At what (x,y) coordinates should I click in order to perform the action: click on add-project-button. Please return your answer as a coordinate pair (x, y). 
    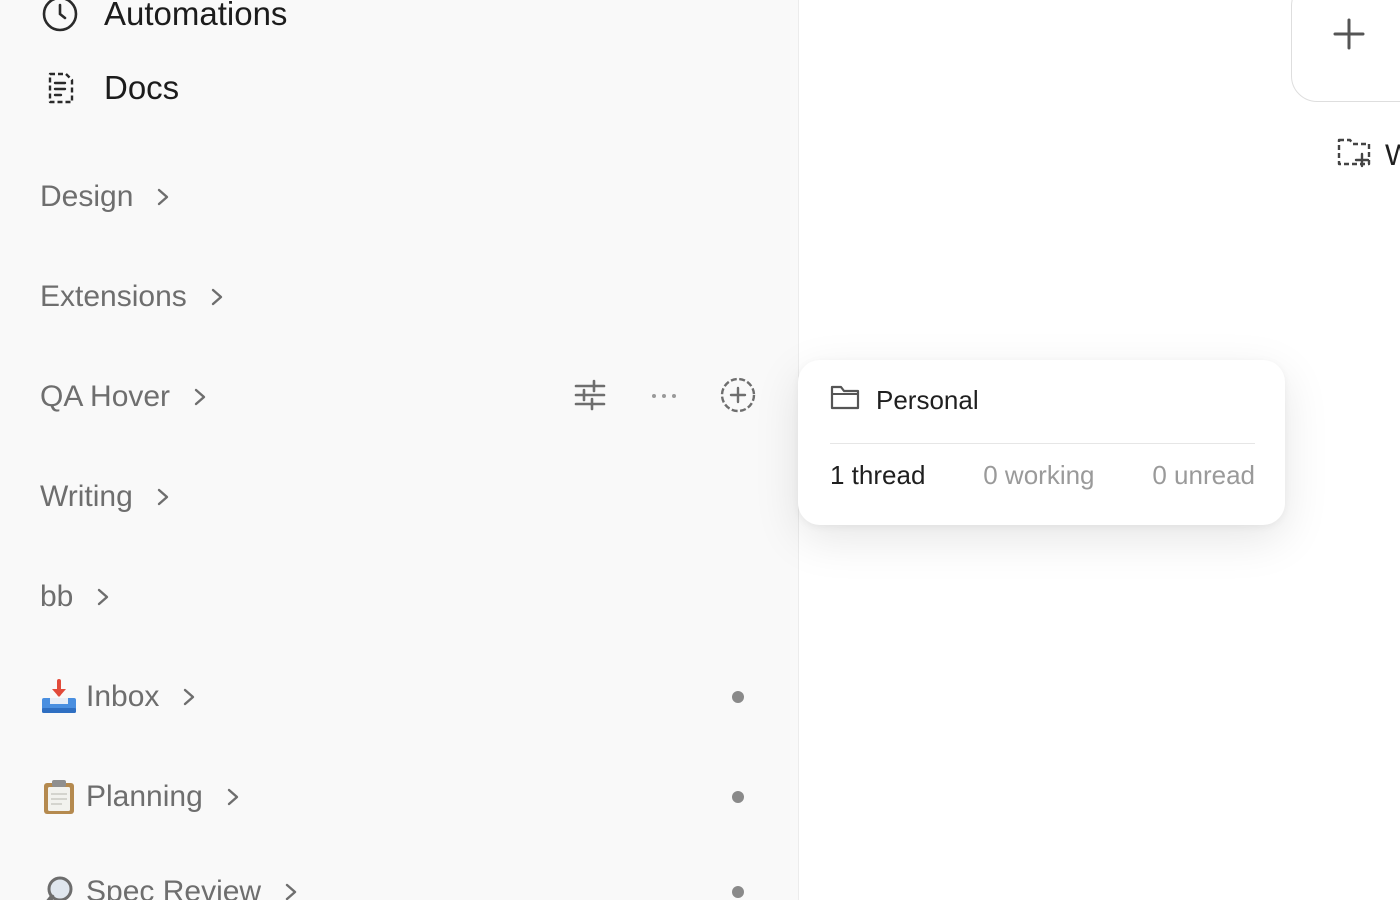
    Looking at the image, I should click on (1345, 51).